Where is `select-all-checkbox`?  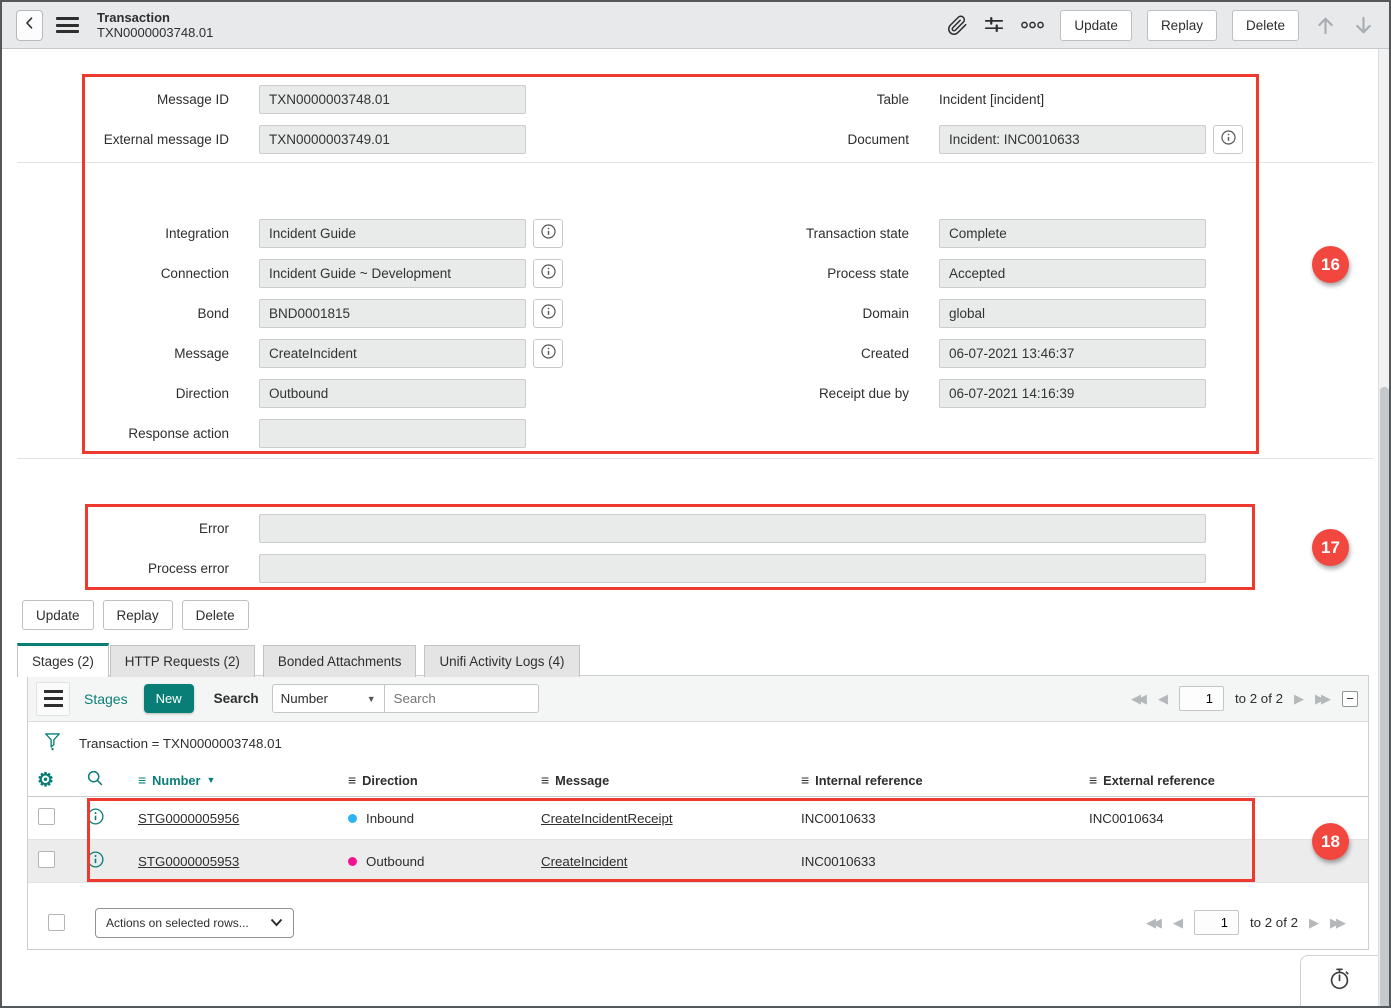
select-all-checkbox is located at coordinates (56, 922).